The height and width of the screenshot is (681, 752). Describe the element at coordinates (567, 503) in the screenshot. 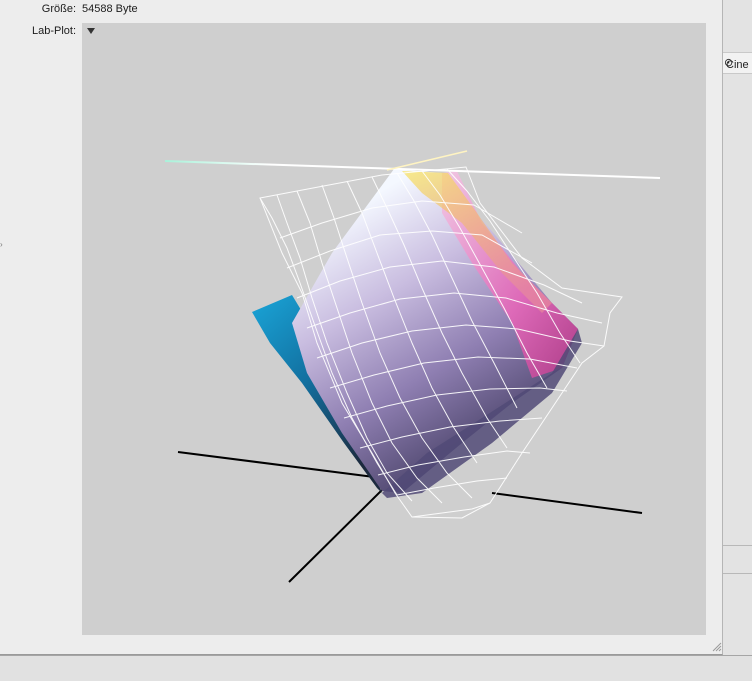

I see `axis-a-positive` at that location.